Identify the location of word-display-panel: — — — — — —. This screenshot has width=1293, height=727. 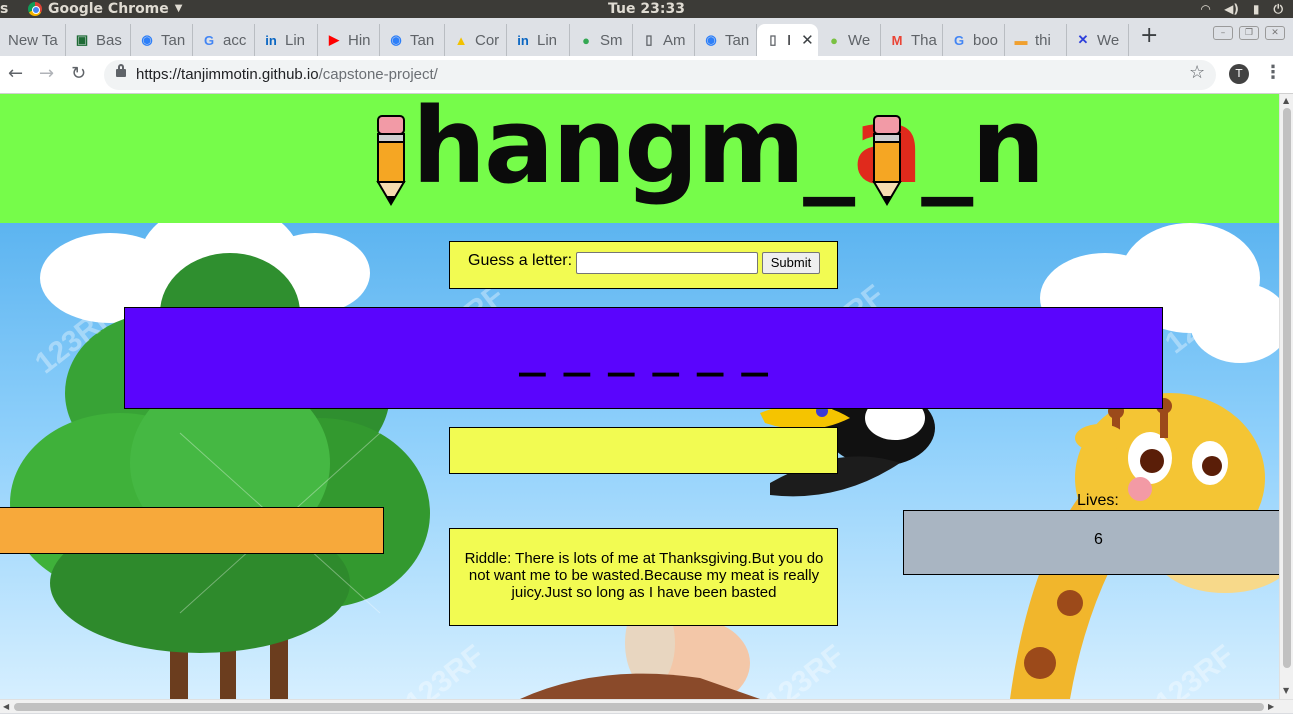
(643, 358).